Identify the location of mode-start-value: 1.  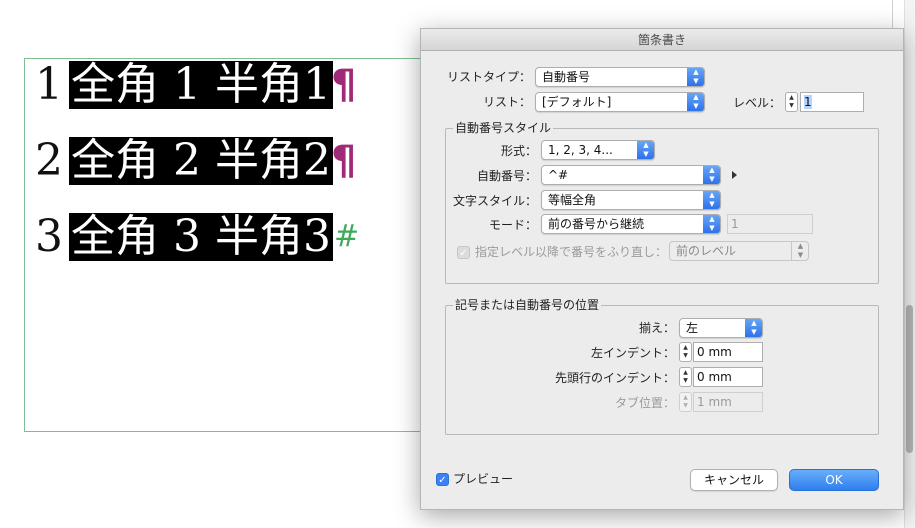
(735, 224).